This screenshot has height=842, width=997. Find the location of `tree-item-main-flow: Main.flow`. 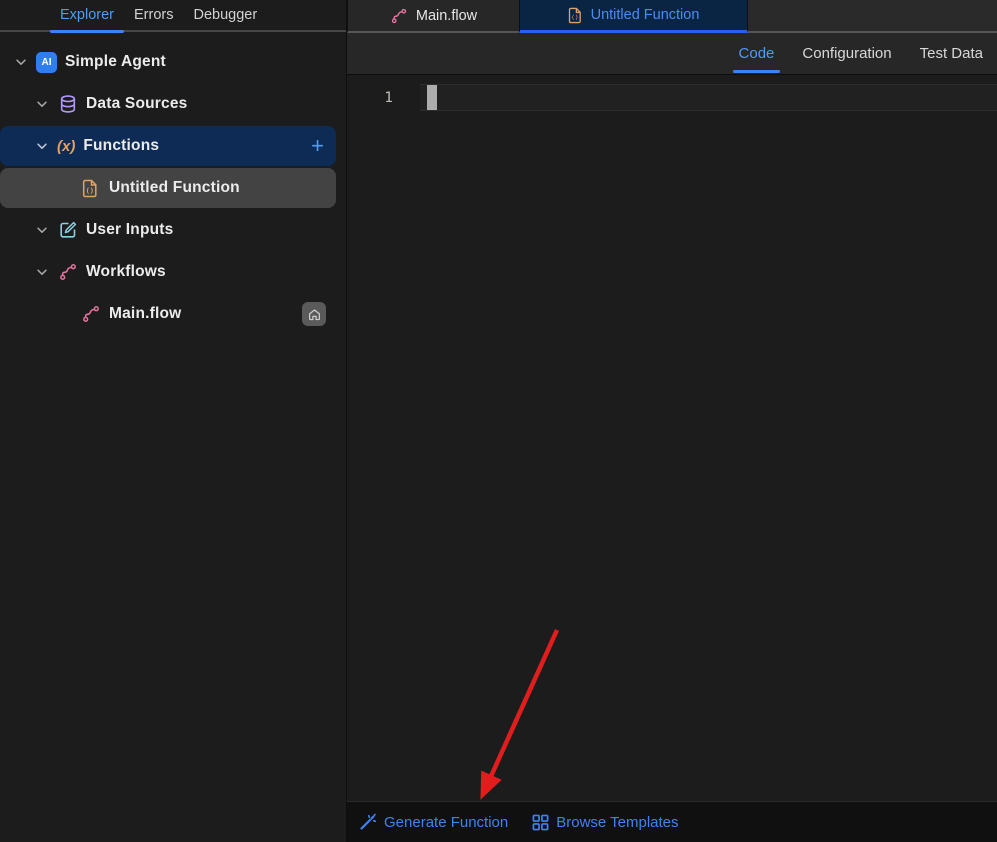

tree-item-main-flow: Main.flow is located at coordinates (173, 314).